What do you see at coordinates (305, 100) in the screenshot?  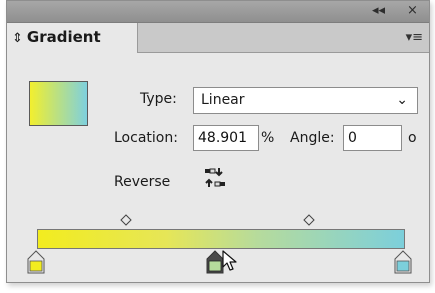 I see `type-select: Linear ⌄` at bounding box center [305, 100].